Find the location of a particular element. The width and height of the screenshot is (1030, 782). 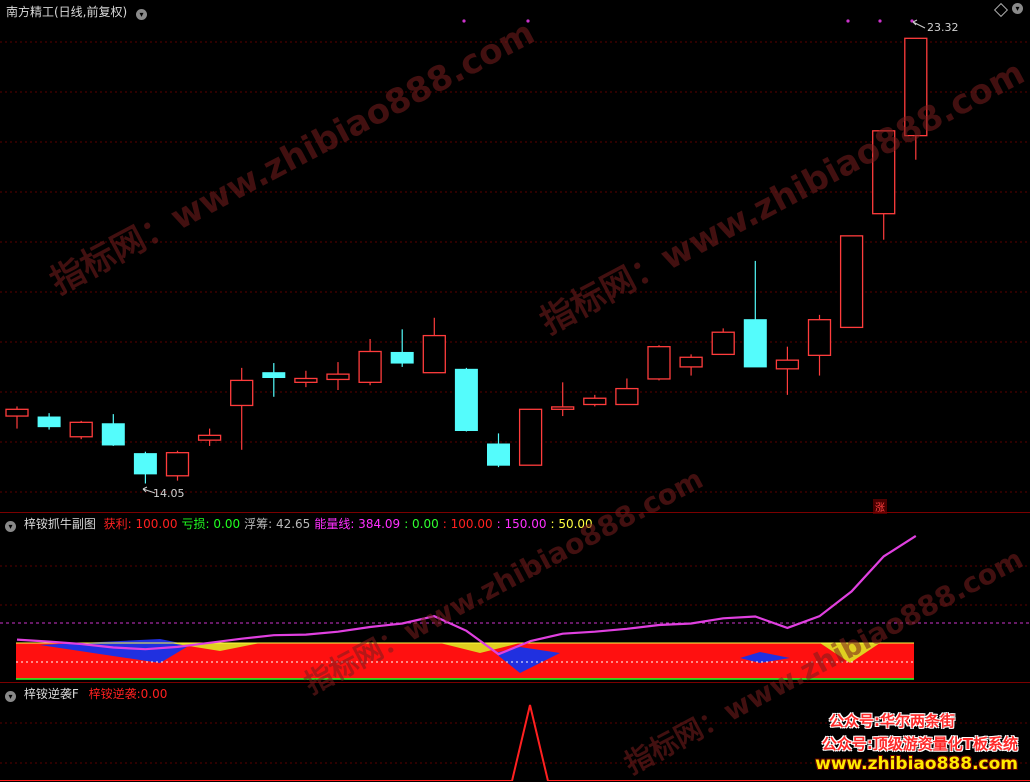

indicator1-item: : 150.00 is located at coordinates (521, 524).